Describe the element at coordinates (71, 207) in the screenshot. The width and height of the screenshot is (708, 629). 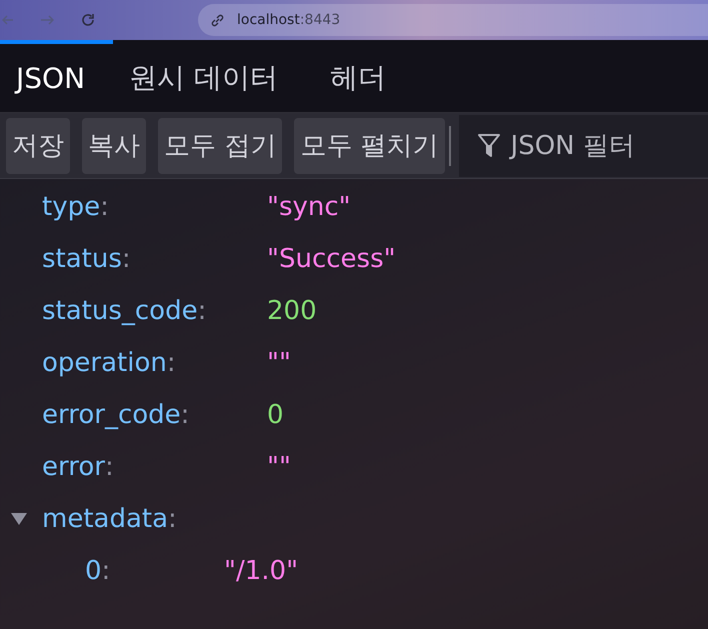
I see `json-key: type` at that location.